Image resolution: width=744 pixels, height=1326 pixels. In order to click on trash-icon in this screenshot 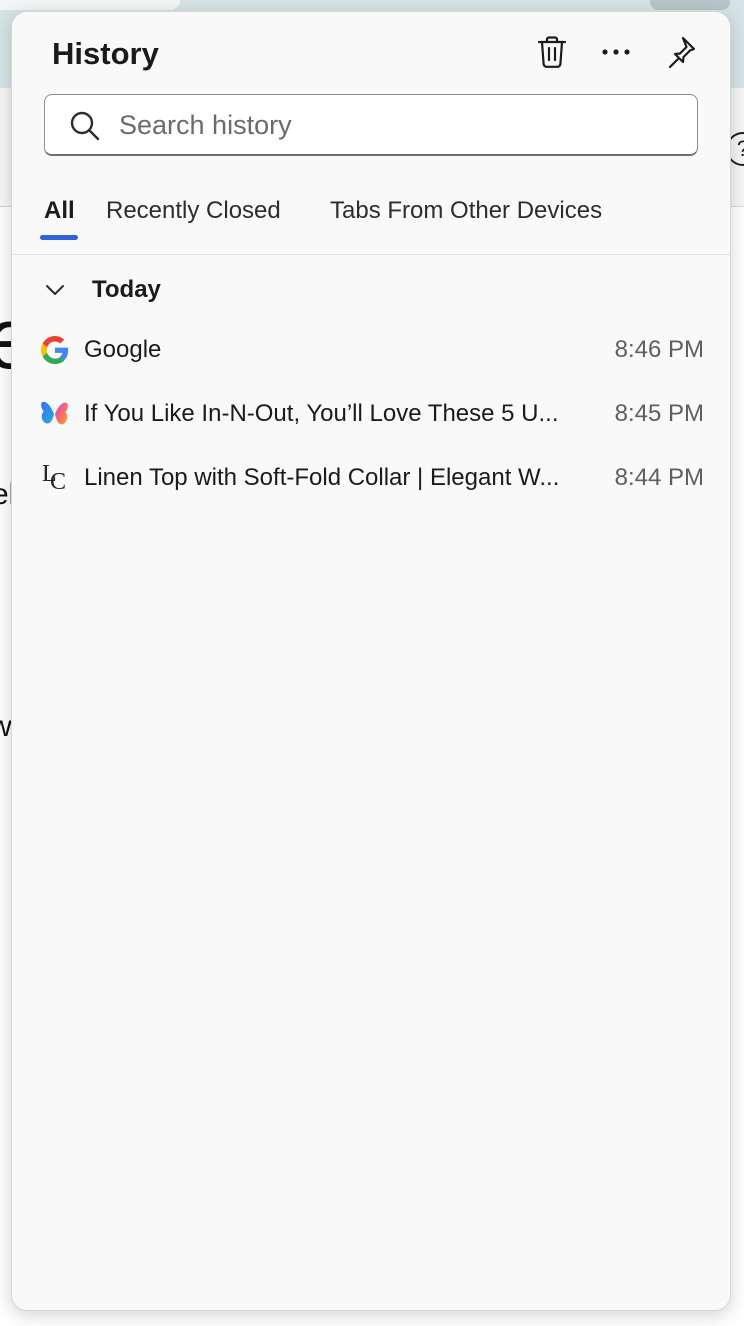, I will do `click(552, 52)`.